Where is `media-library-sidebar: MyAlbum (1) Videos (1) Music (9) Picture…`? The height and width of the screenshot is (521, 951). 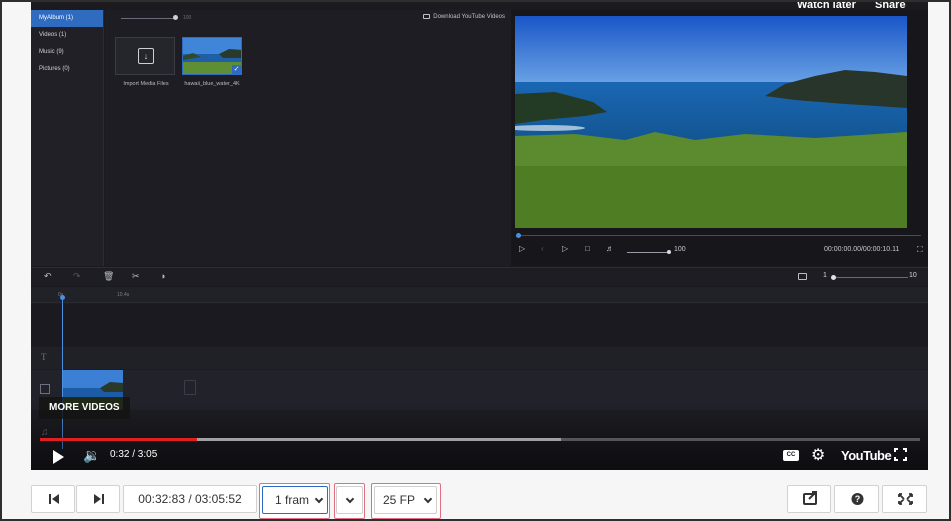 media-library-sidebar: MyAlbum (1) Videos (1) Music (9) Picture… is located at coordinates (67, 138).